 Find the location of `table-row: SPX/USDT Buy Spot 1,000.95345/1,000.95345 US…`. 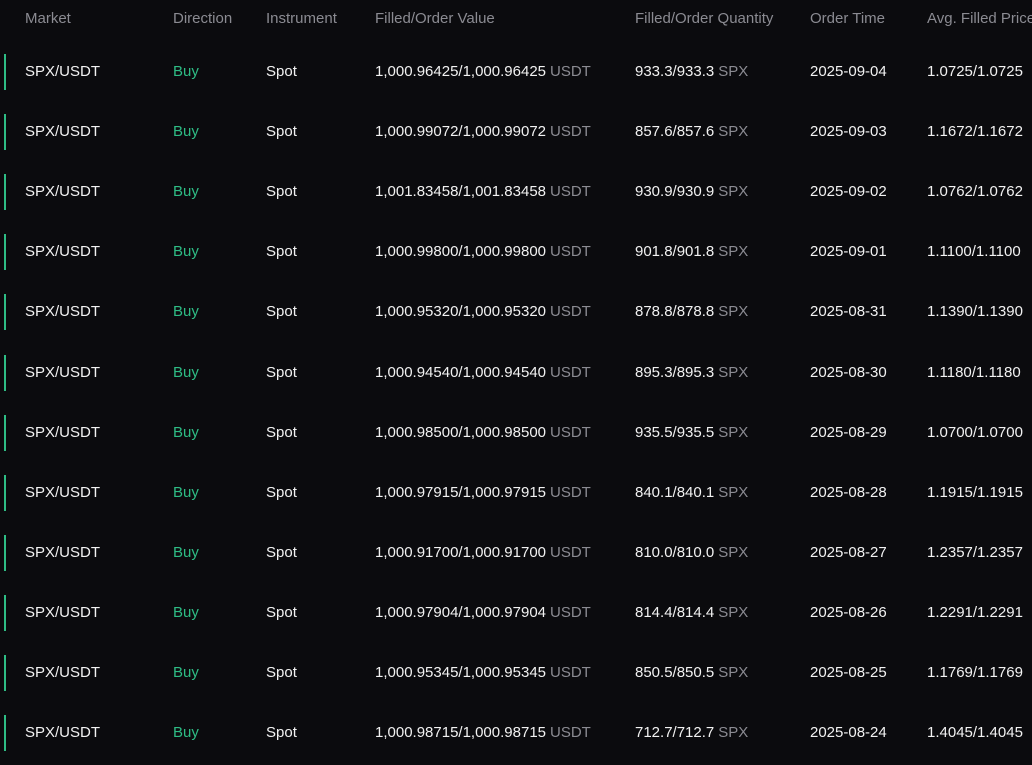

table-row: SPX/USDT Buy Spot 1,000.95345/1,000.95345 US… is located at coordinates (516, 673).